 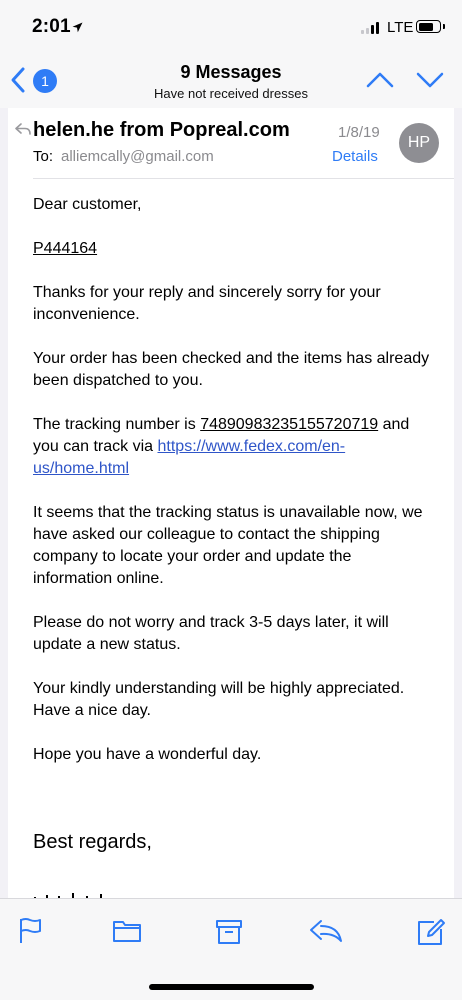 What do you see at coordinates (400, 27) in the screenshot?
I see `network-type: LTE` at bounding box center [400, 27].